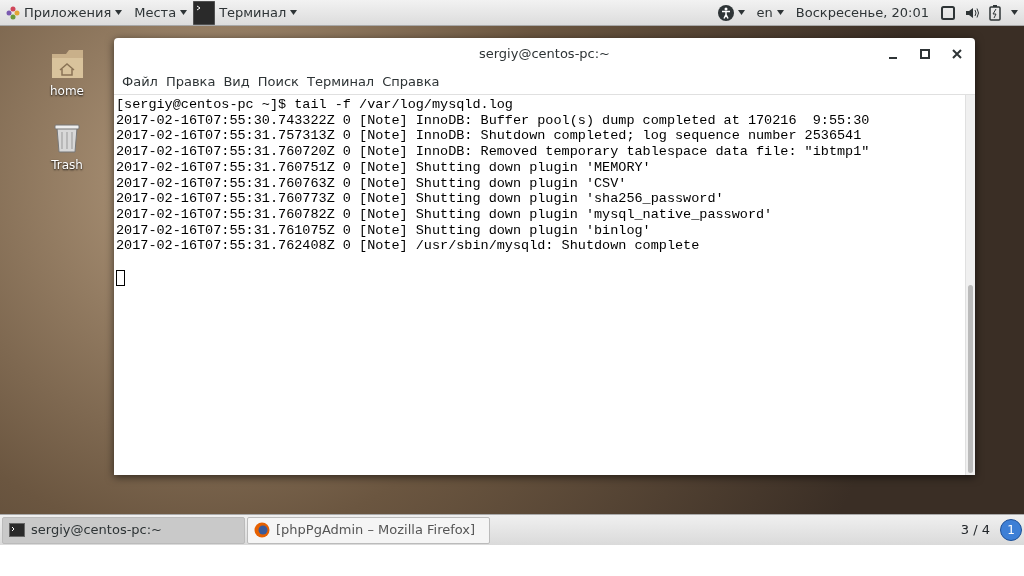 This screenshot has height=576, width=1024. I want to click on terminal-line: [sergiy@centos-pc ~]$ tail -f /var/log/mysqld.log, so click(315, 105).